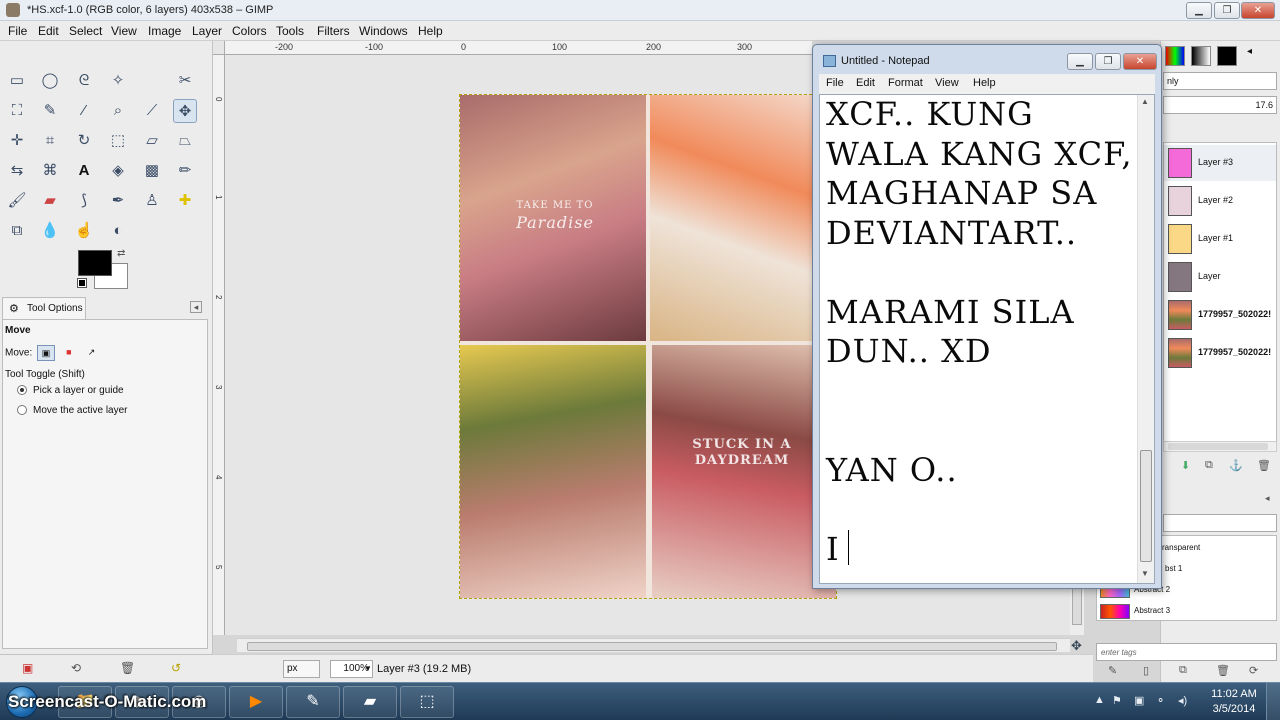  Describe the element at coordinates (427, 702) in the screenshot. I see `recording-task: ⬚` at that location.